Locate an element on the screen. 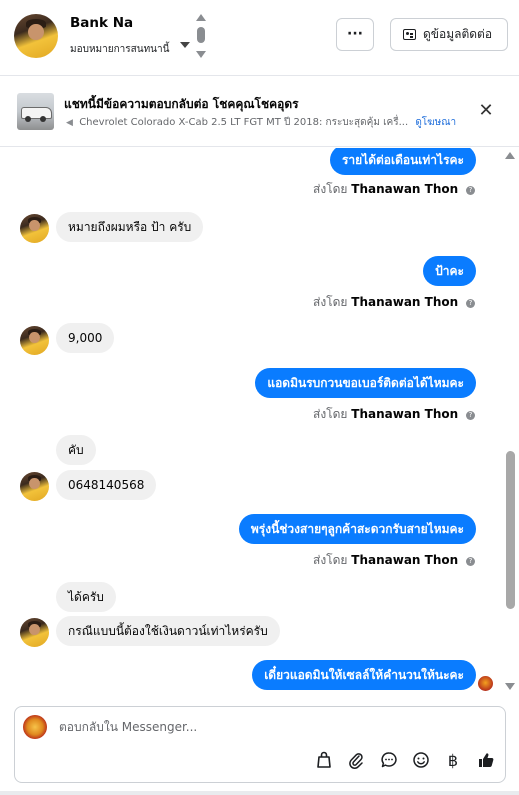 This screenshot has width=519, height=795. bag-icon is located at coordinates (324, 761).